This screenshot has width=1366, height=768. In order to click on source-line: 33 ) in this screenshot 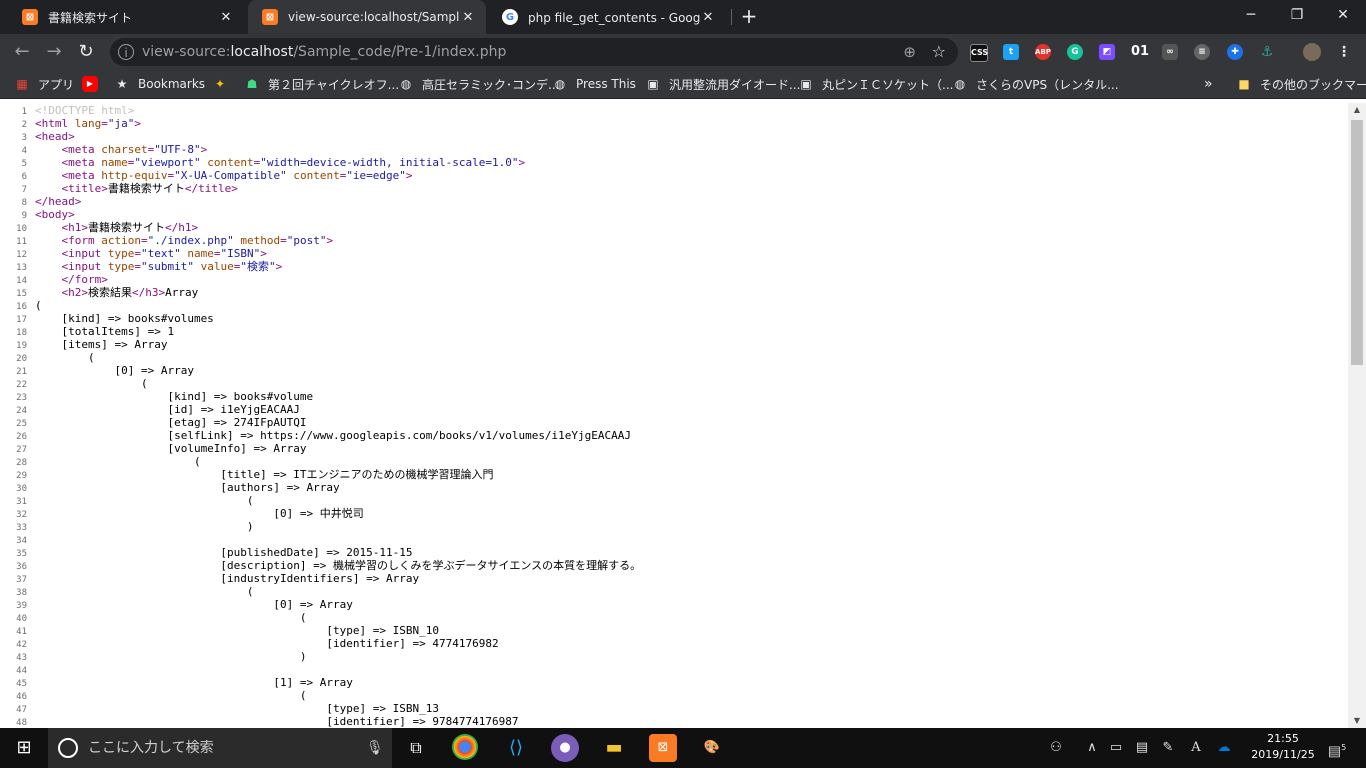, I will do `click(126, 526)`.